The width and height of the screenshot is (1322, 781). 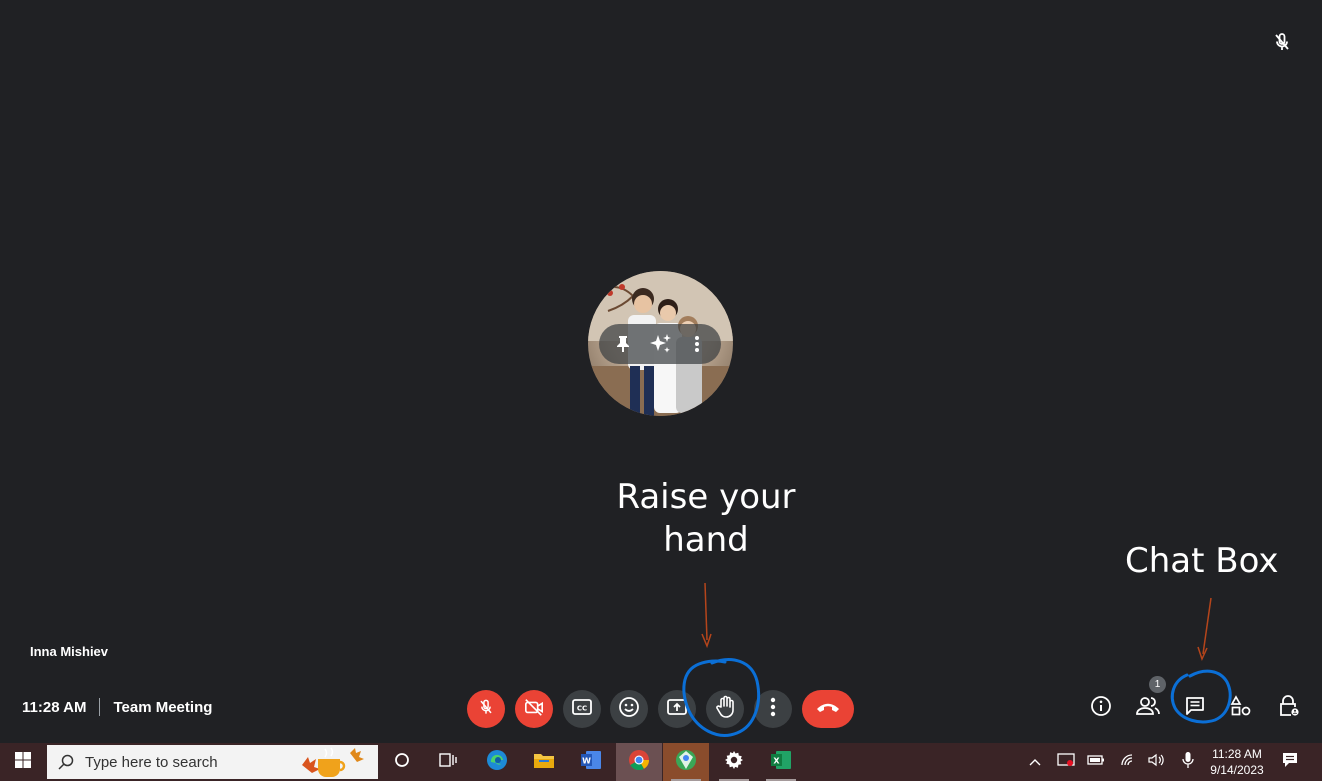 I want to click on microphone-toggle-button, so click(x=486, y=709).